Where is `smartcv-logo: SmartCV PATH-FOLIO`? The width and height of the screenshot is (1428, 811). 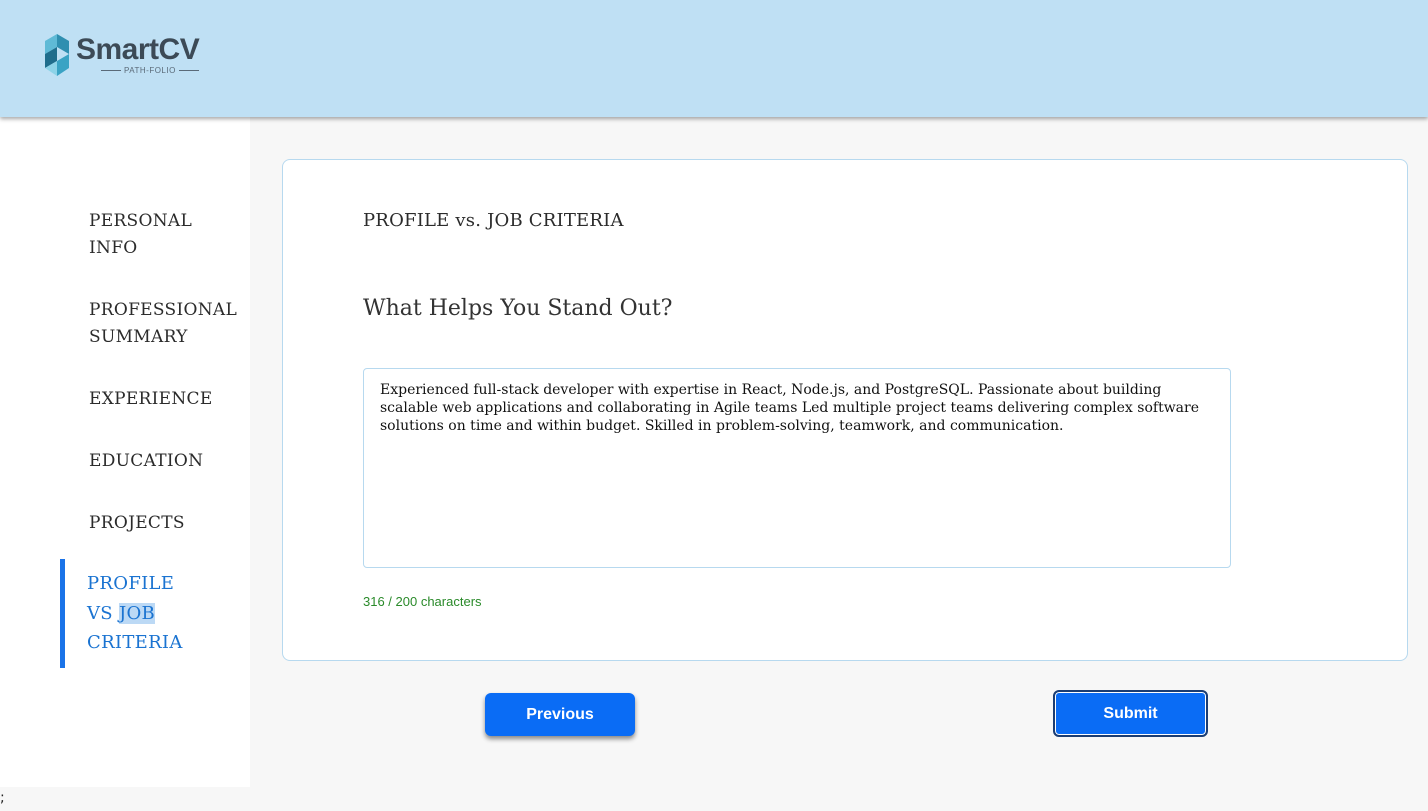
smartcv-logo: SmartCV PATH-FOLIO is located at coordinates (122, 55).